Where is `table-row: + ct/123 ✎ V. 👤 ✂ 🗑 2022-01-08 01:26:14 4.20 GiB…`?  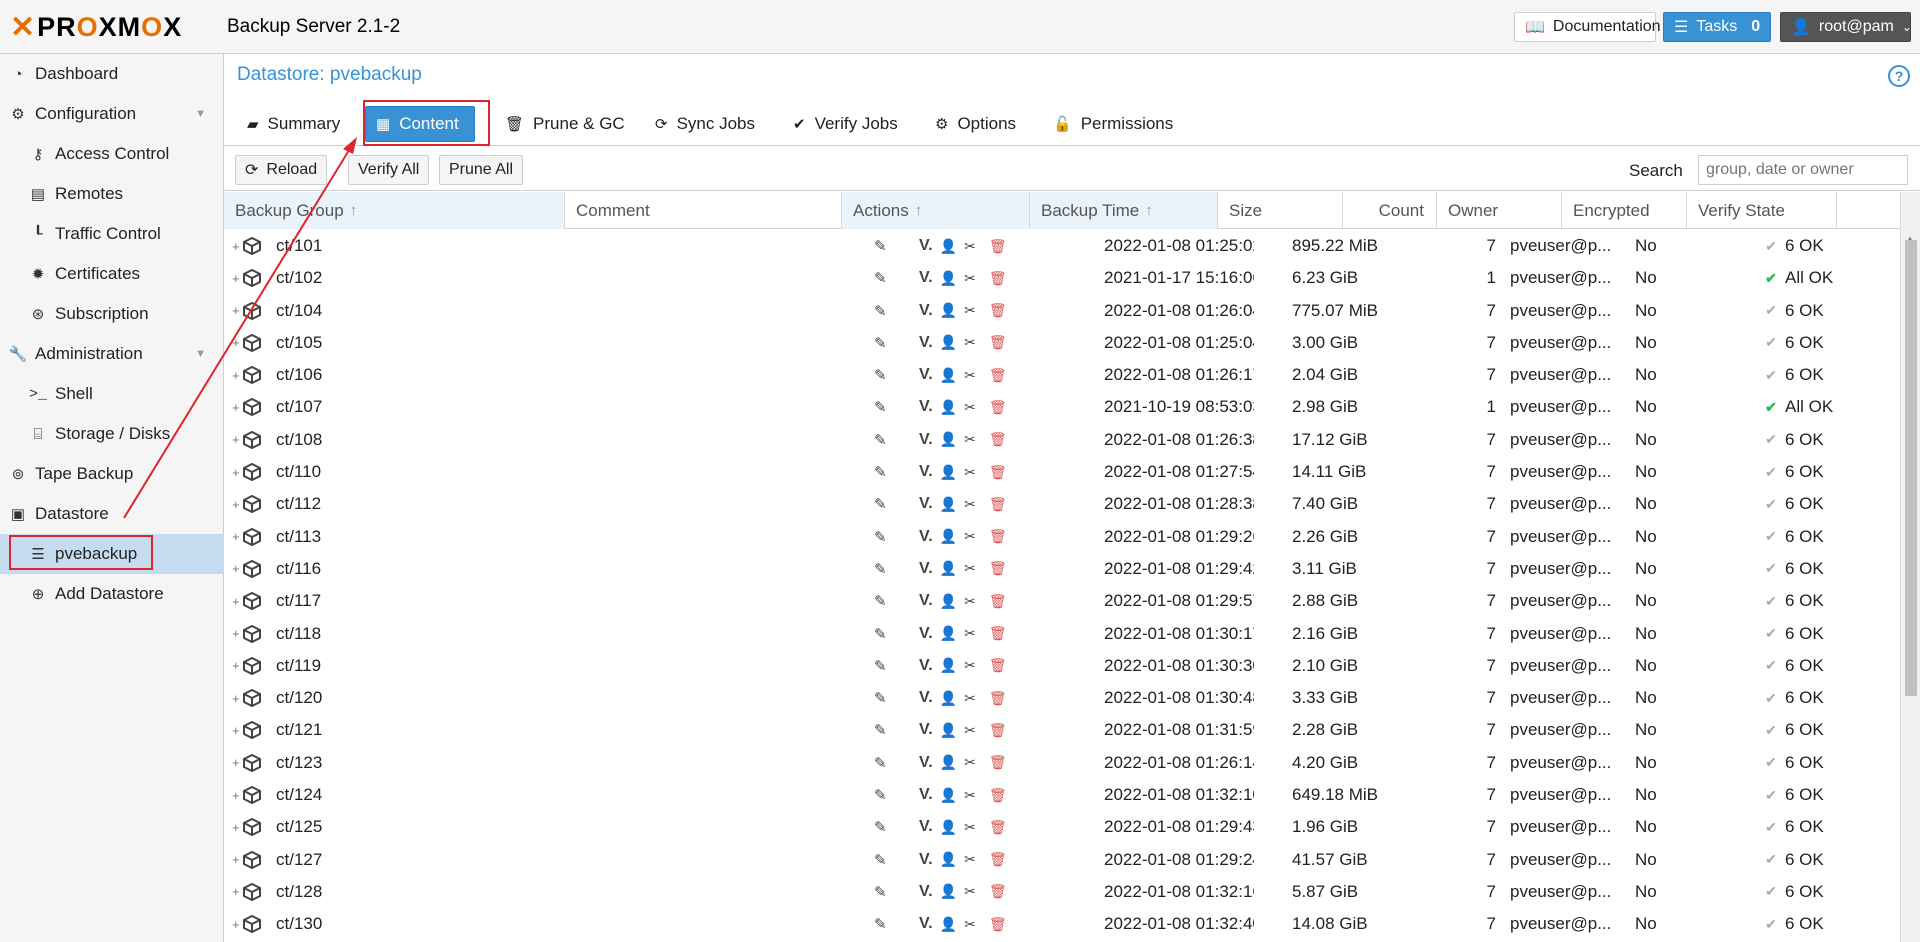 table-row: + ct/123 ✎ V. 👤 ✂ 🗑 2022-01-08 01:26:14 4.20 GiB… is located at coordinates (1062, 763).